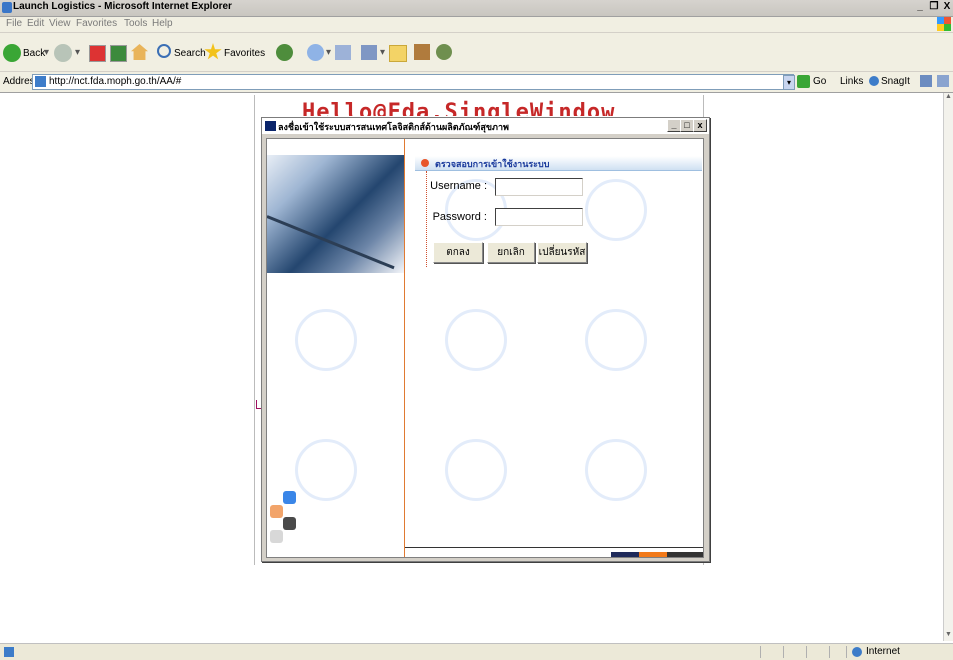 The width and height of the screenshot is (953, 660). I want to click on decorative-photo, so click(335, 214).